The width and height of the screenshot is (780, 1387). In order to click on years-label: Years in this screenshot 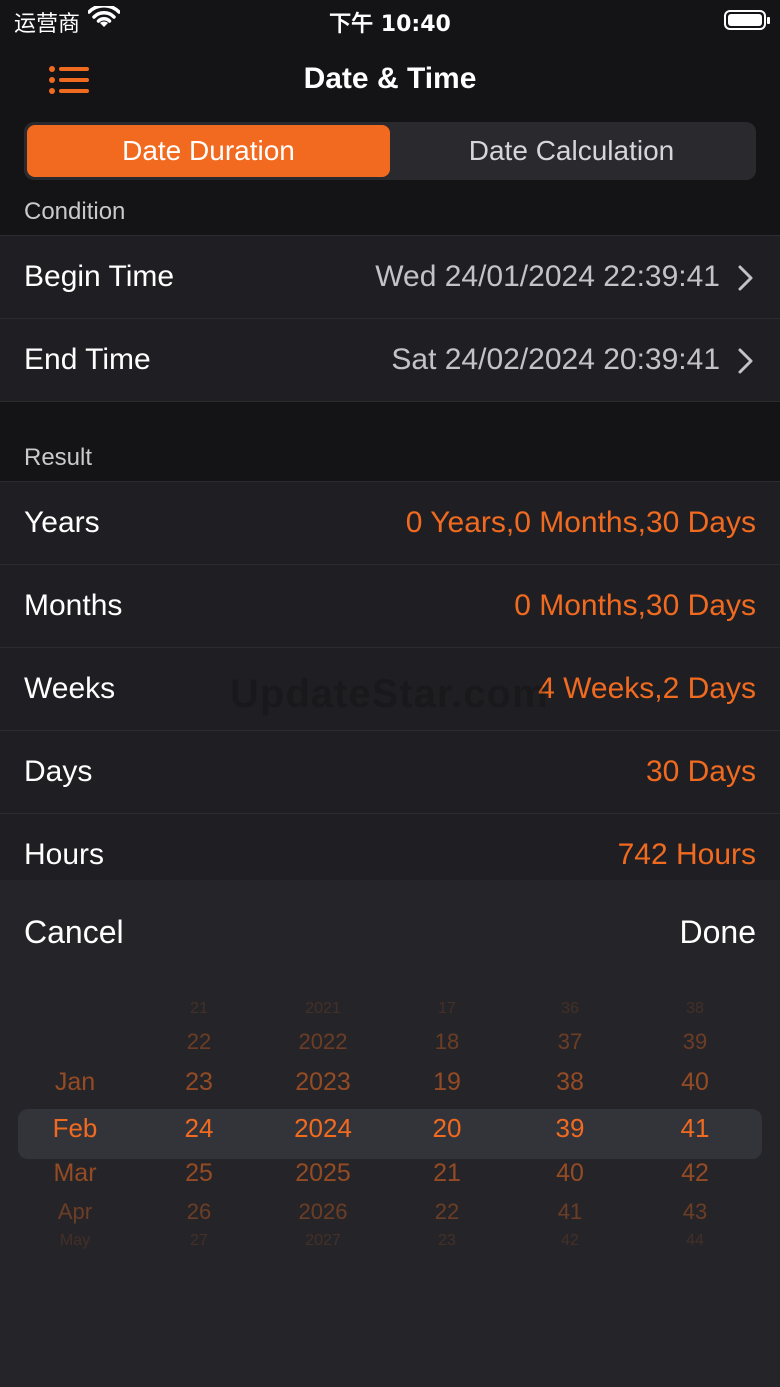, I will do `click(62, 522)`.